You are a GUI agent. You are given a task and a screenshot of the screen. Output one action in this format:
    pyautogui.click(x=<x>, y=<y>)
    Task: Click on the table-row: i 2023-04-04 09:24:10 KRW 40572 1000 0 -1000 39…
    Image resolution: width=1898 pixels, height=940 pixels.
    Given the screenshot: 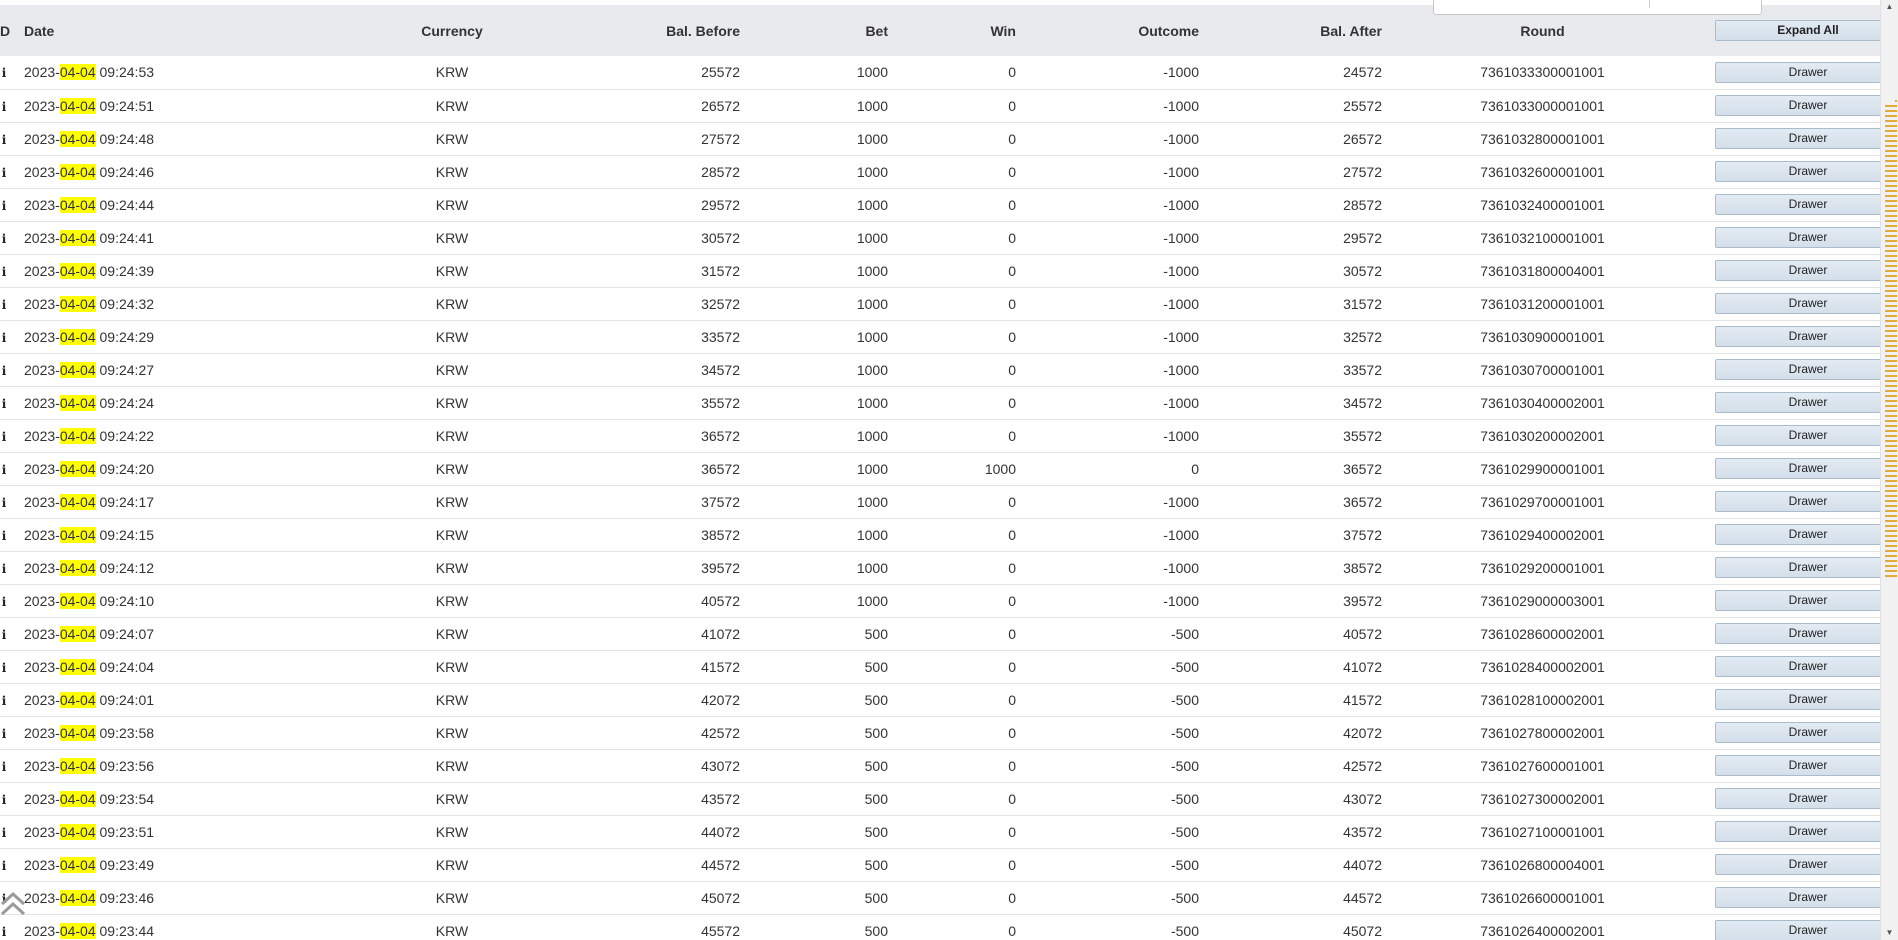 What is the action you would take?
    pyautogui.click(x=949, y=600)
    